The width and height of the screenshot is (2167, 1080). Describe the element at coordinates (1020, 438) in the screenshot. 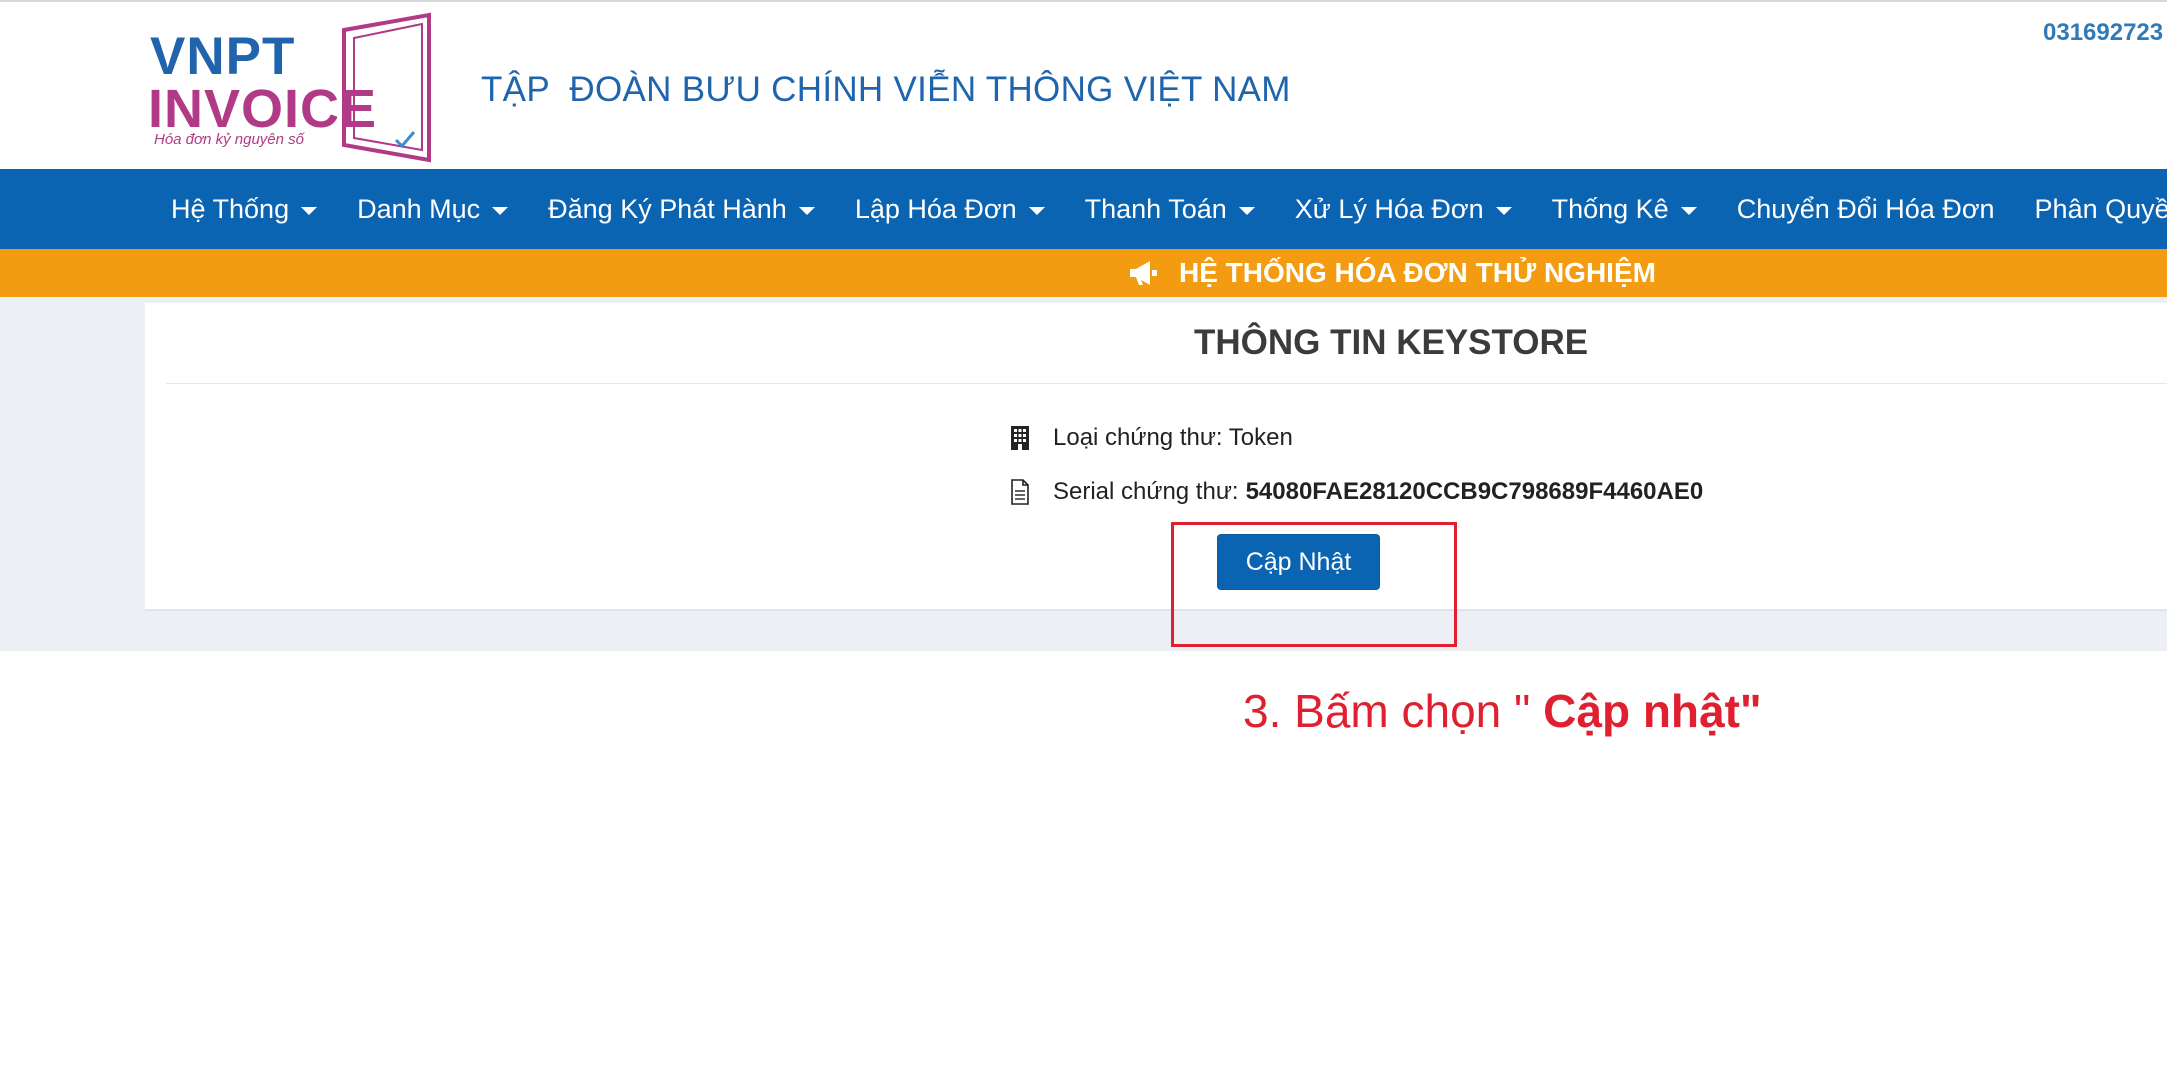

I see `building-icon` at that location.